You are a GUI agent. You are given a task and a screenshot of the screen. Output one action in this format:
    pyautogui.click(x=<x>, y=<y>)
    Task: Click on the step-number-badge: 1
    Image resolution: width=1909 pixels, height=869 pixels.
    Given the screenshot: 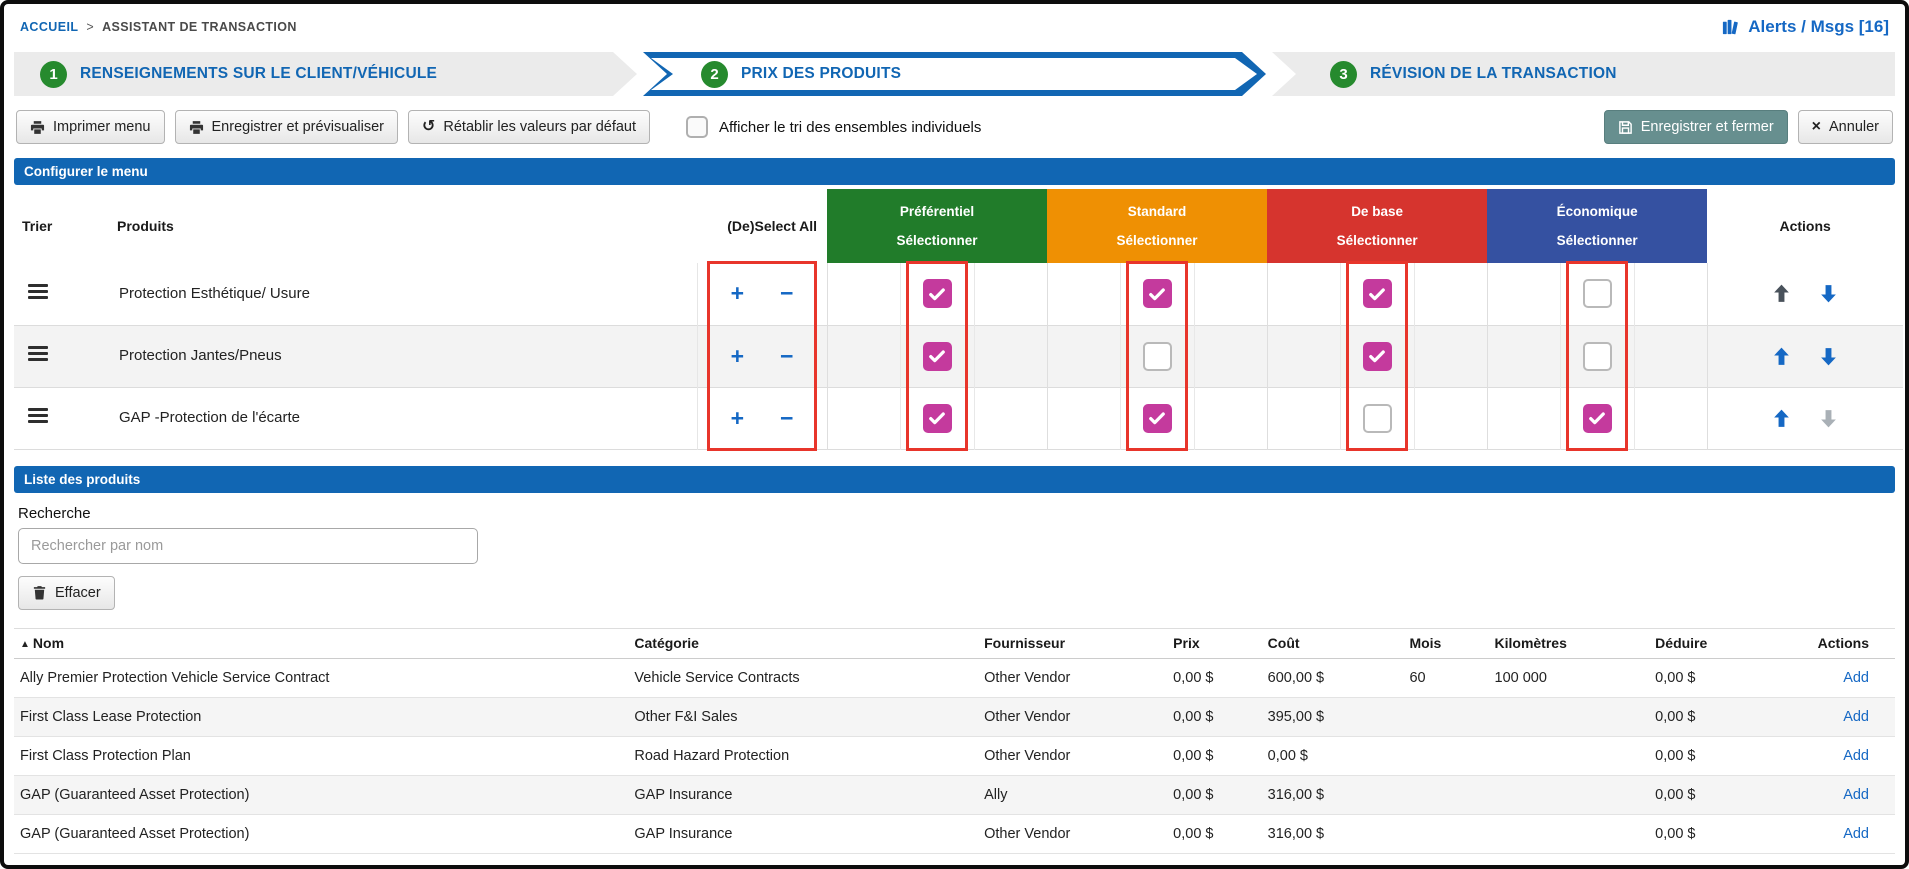 What is the action you would take?
    pyautogui.click(x=53, y=74)
    